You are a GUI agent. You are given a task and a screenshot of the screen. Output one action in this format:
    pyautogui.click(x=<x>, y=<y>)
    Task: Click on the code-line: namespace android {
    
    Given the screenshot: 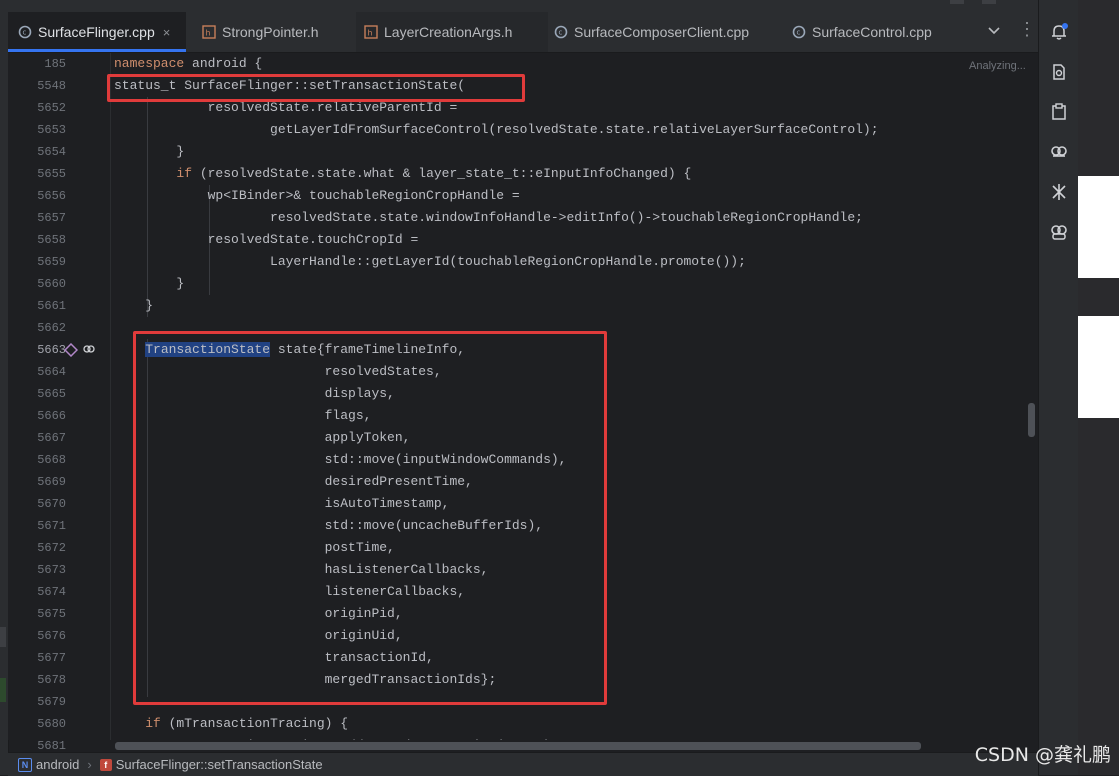 What is the action you would take?
    pyautogui.click(x=188, y=64)
    